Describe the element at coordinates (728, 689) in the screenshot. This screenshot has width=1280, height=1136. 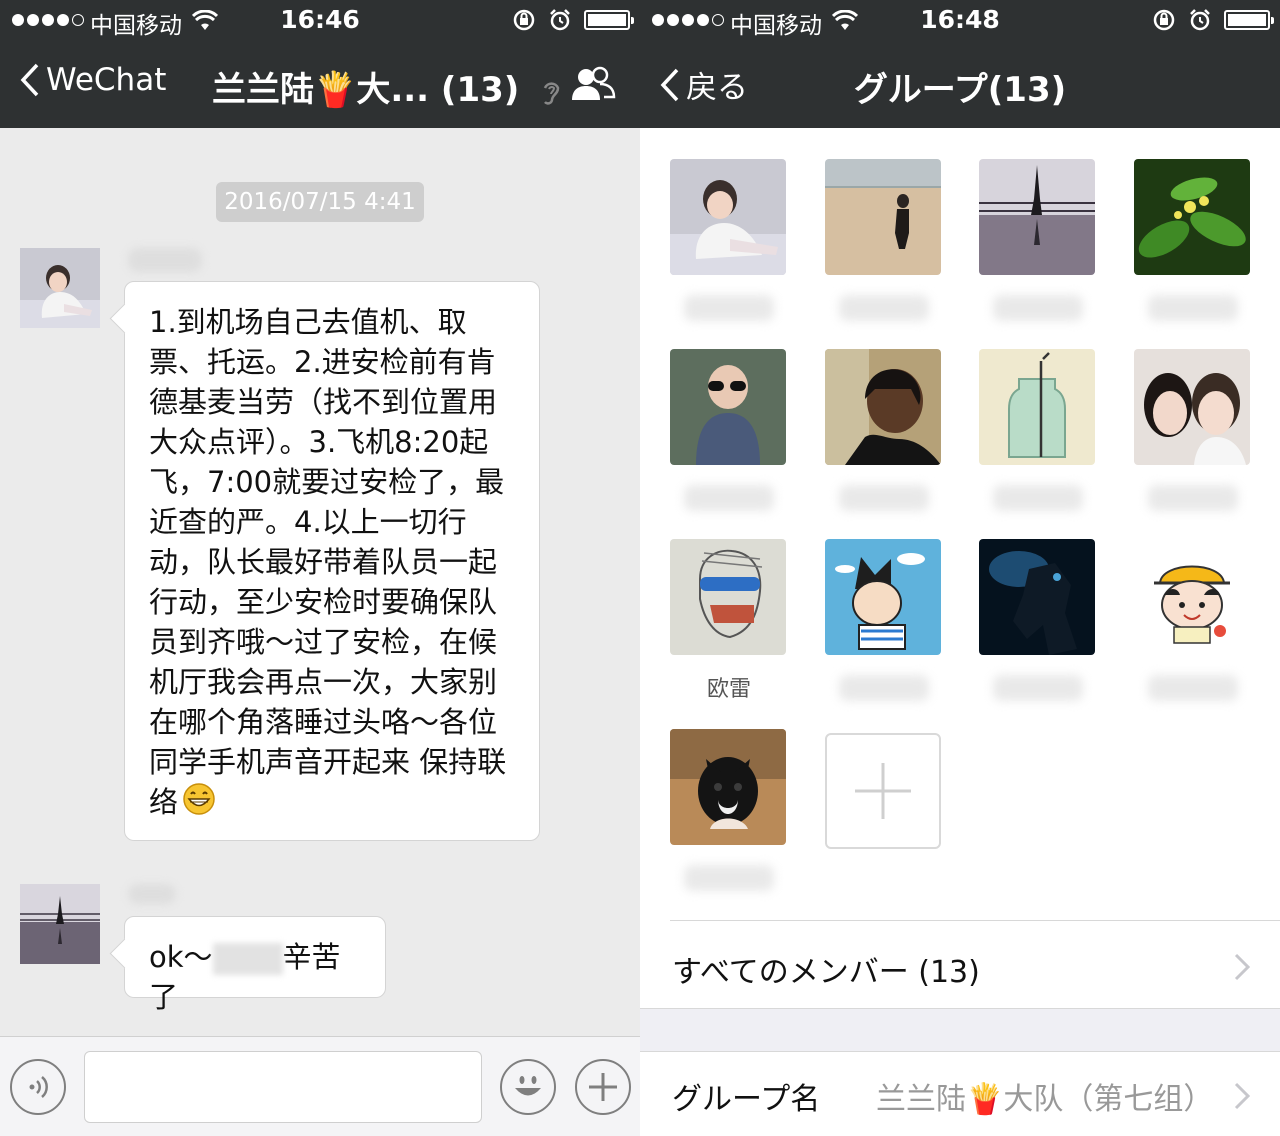
I see `member-name: 欧雷` at that location.